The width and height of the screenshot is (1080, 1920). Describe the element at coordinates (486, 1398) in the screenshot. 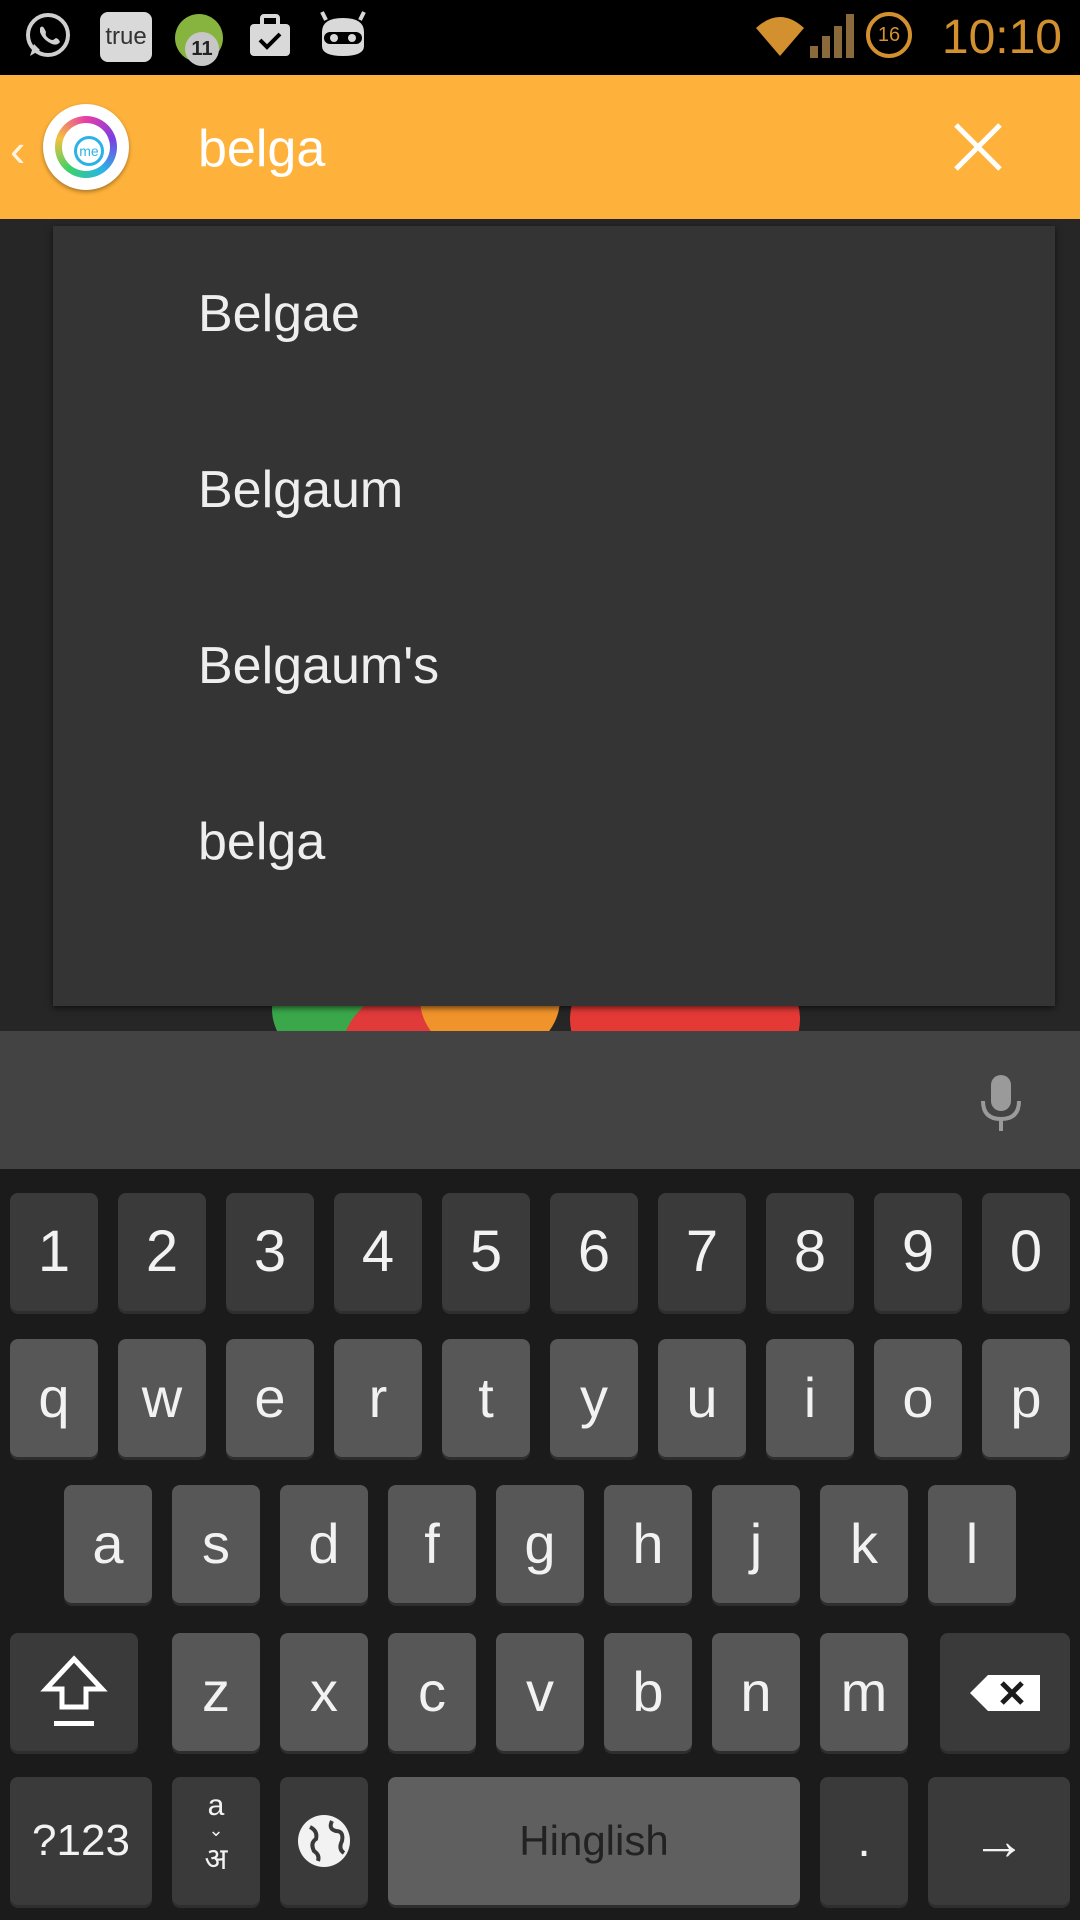

I see `key: t` at that location.